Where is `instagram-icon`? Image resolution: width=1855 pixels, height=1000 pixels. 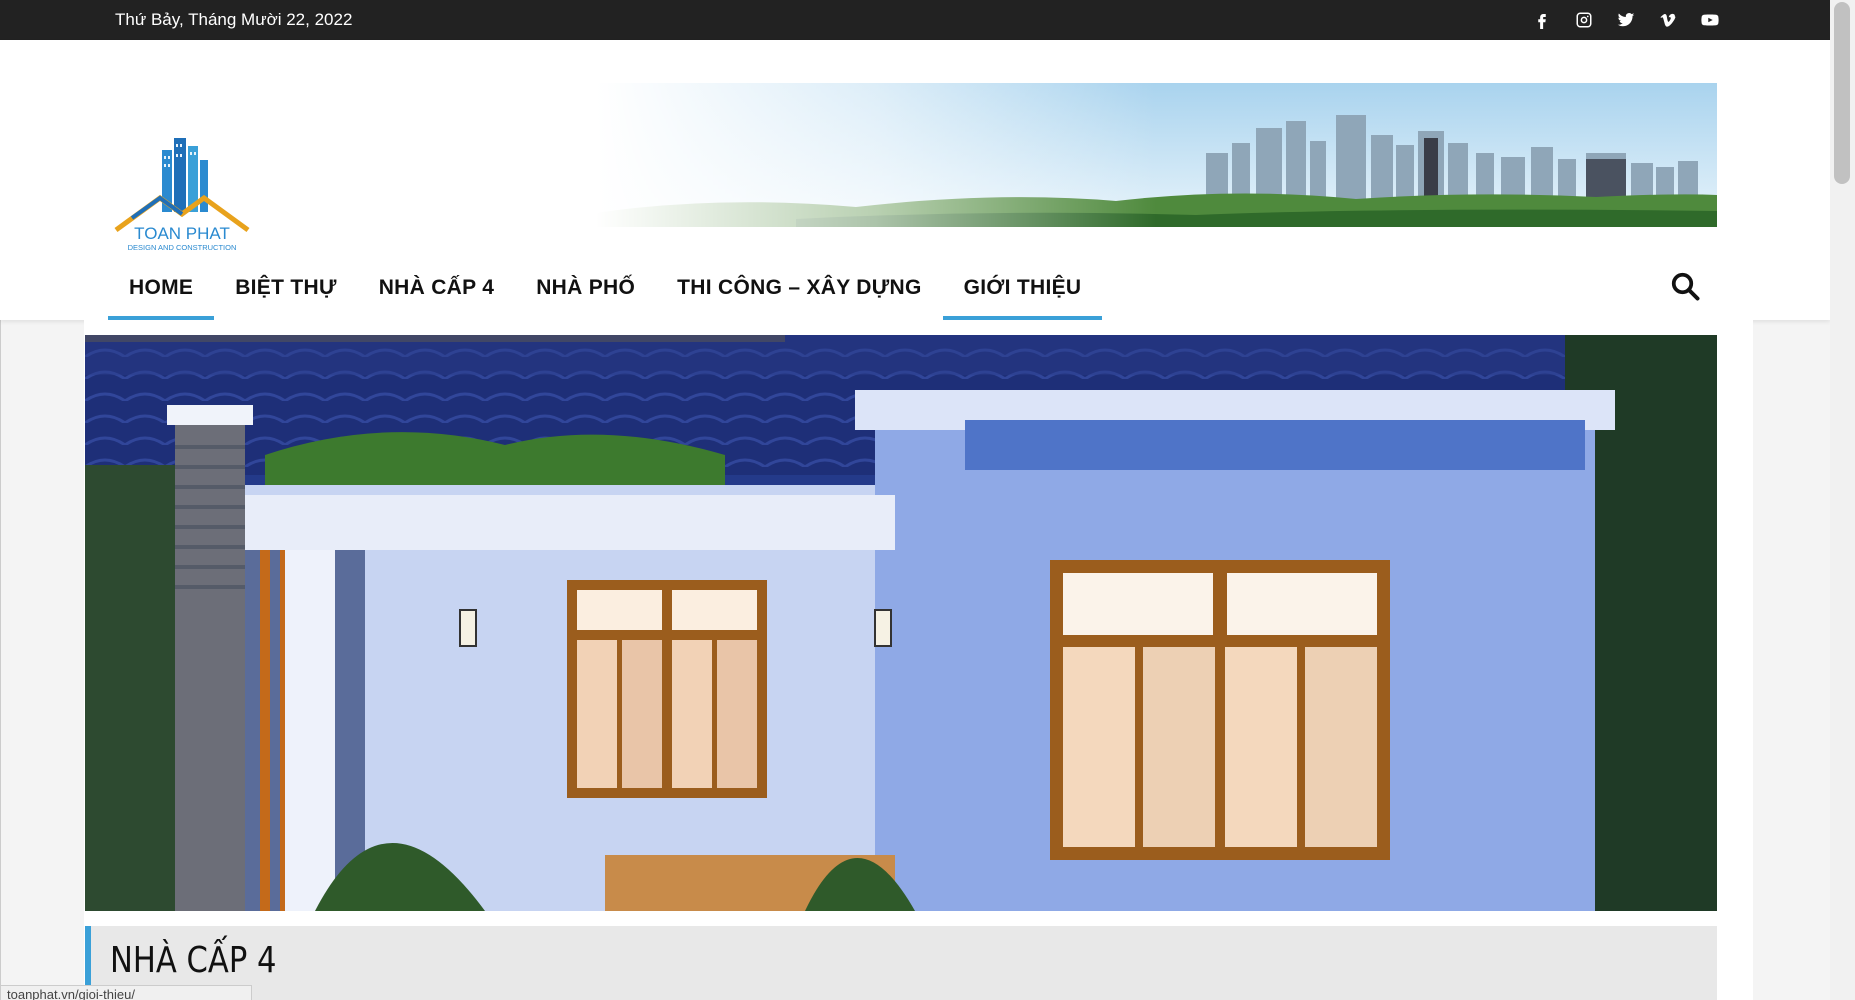 instagram-icon is located at coordinates (1584, 20).